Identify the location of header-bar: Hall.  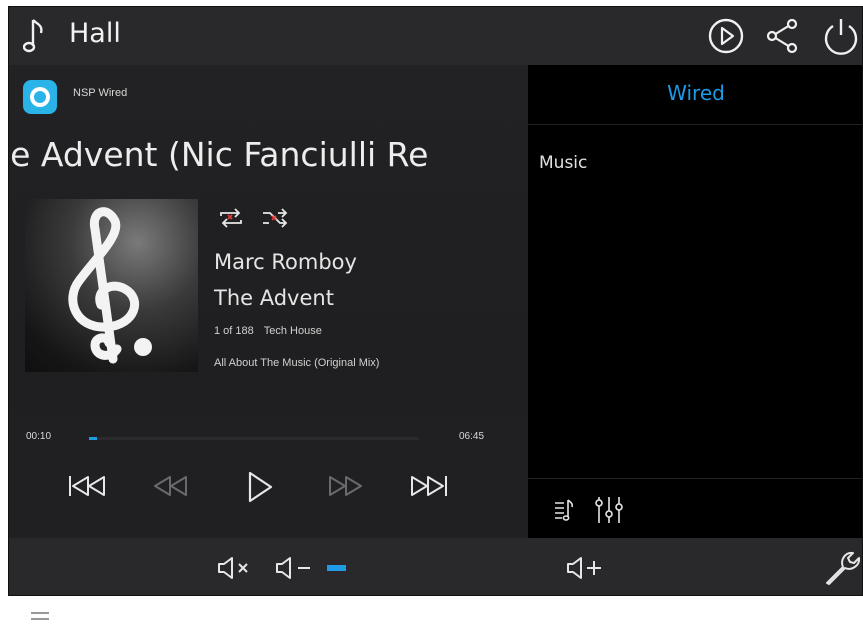
(435, 36).